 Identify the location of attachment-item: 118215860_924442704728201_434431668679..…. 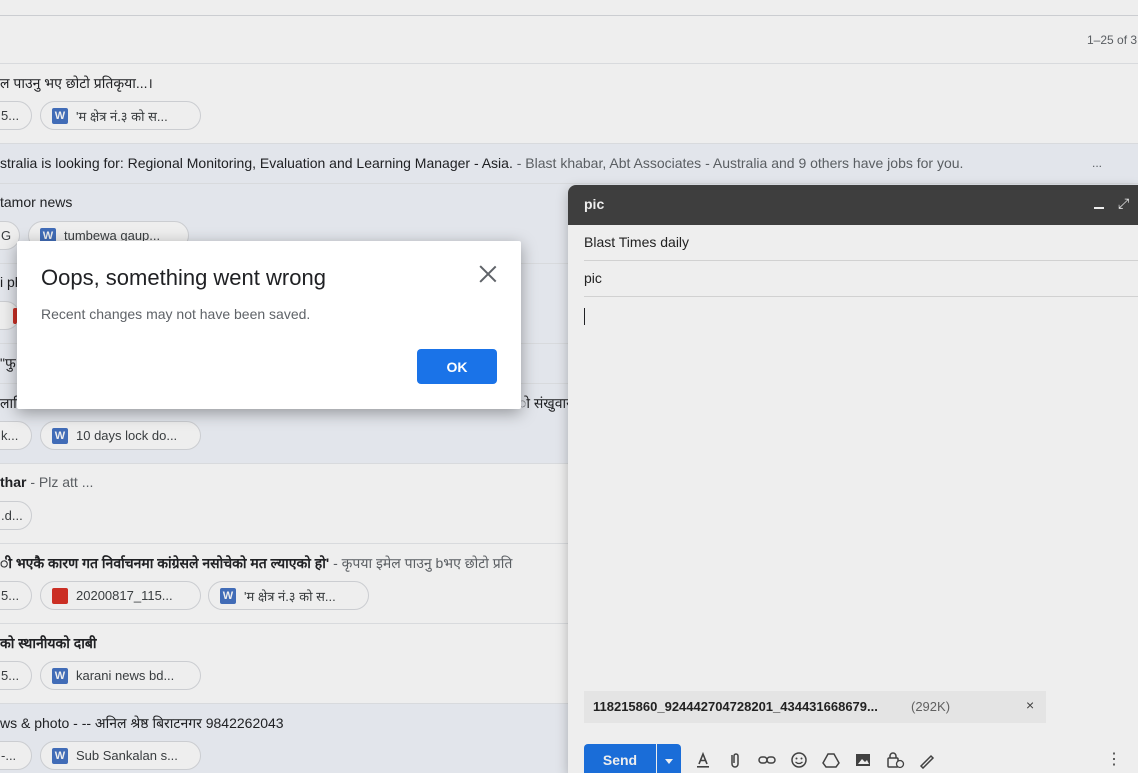
(815, 707).